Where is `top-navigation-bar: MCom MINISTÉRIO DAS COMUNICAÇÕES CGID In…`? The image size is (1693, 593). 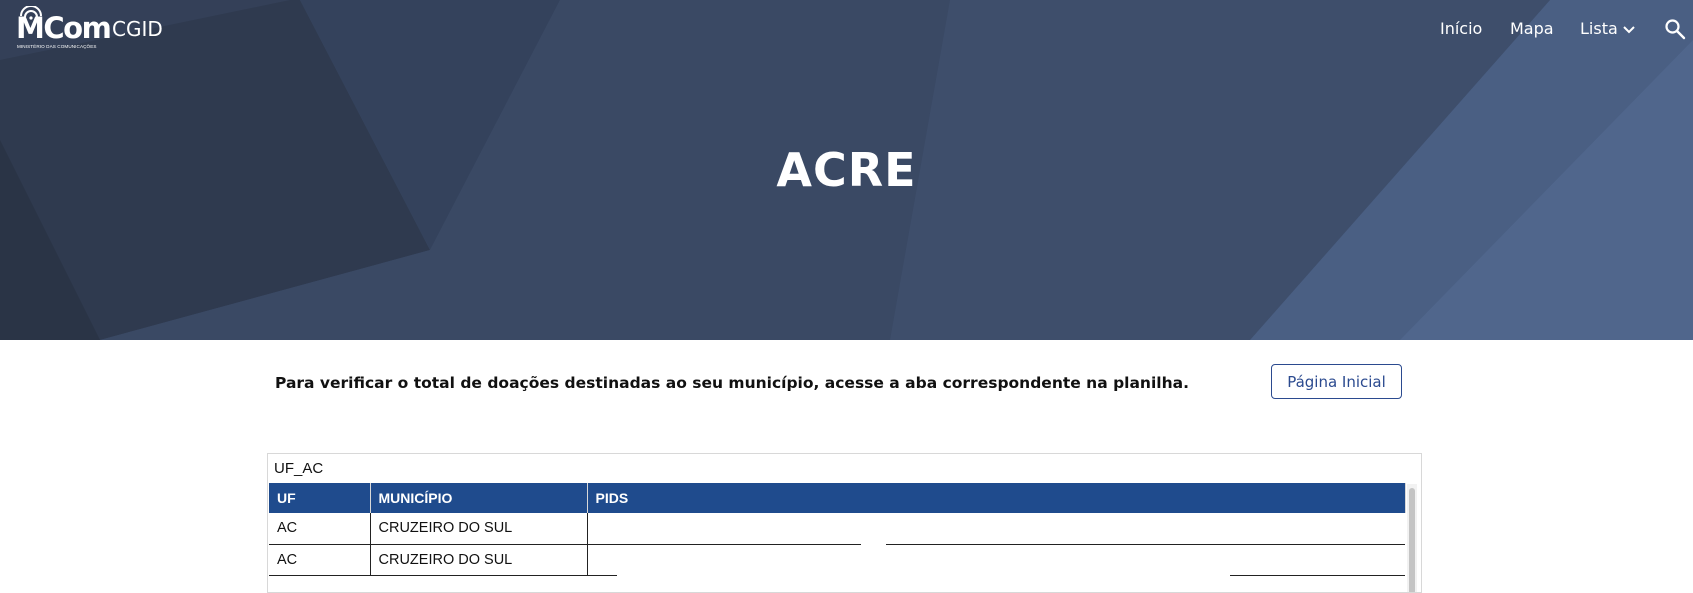 top-navigation-bar: MCom MINISTÉRIO DAS COMUNICAÇÕES CGID In… is located at coordinates (846, 30).